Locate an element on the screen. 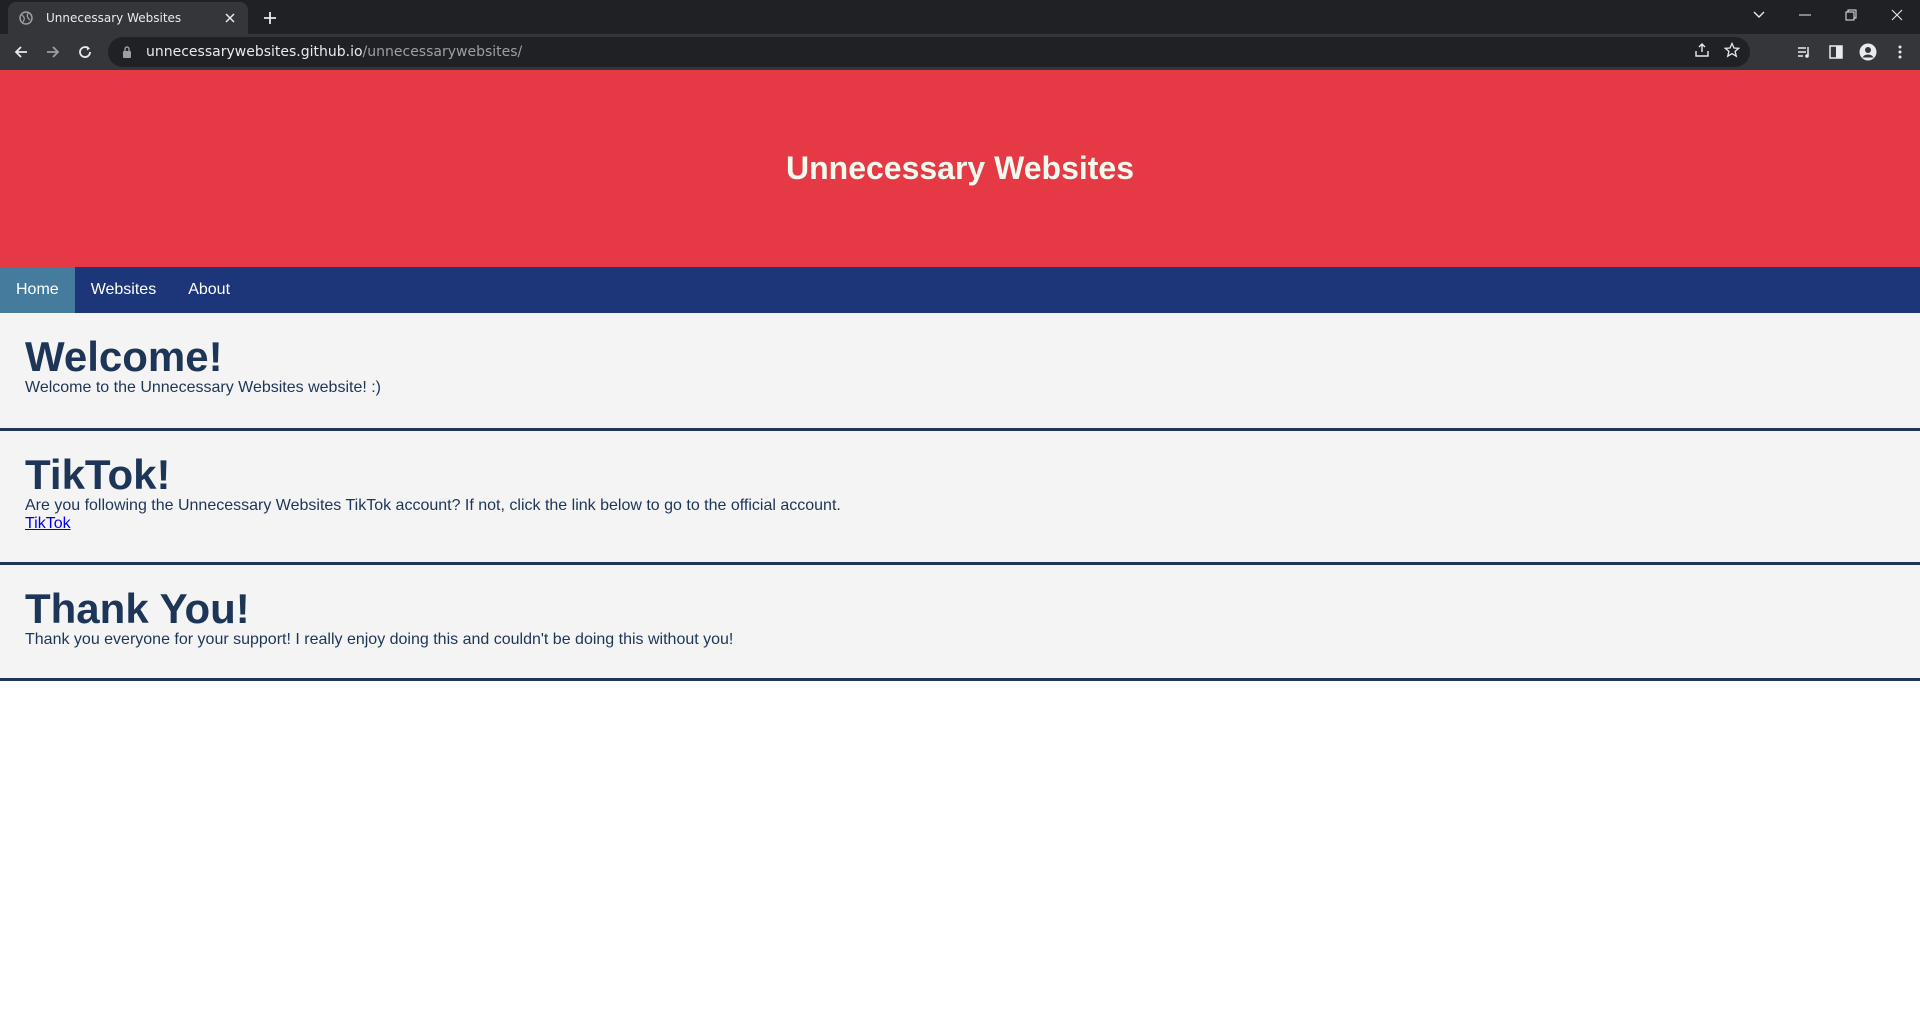  site-nav: Home Websites About is located at coordinates (960, 290).